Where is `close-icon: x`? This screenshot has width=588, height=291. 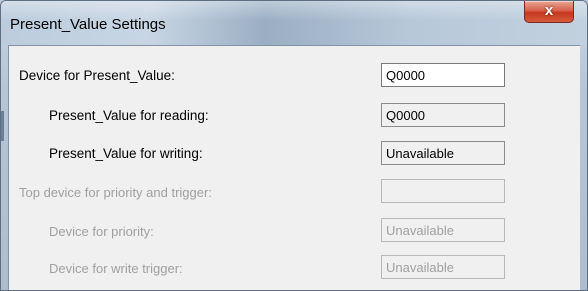
close-icon: x is located at coordinates (549, 10).